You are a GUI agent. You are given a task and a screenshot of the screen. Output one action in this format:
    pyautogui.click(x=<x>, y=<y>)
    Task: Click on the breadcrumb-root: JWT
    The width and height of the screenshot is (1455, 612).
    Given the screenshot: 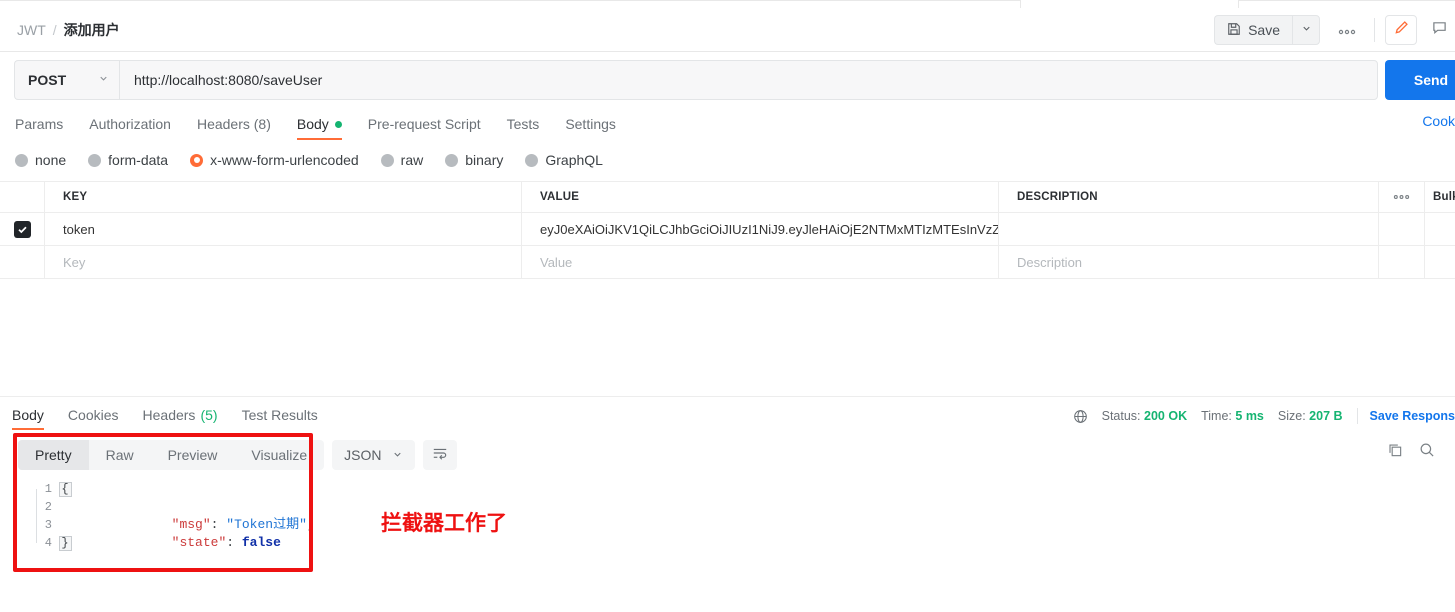 What is the action you would take?
    pyautogui.click(x=31, y=30)
    